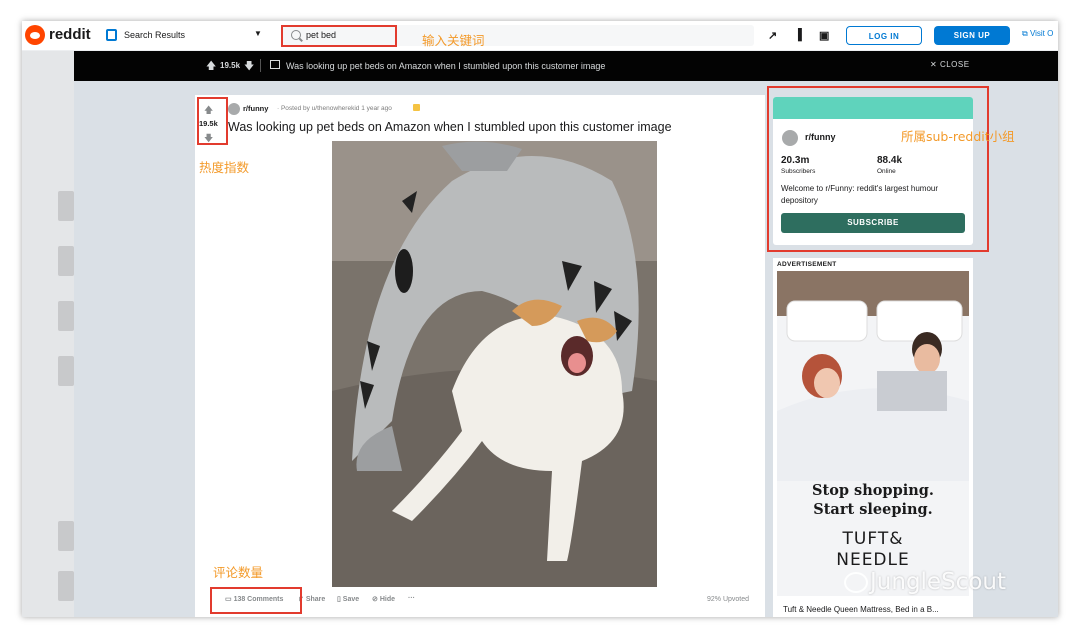  Describe the element at coordinates (35, 35) in the screenshot. I see `reddit-logo-icon` at that location.